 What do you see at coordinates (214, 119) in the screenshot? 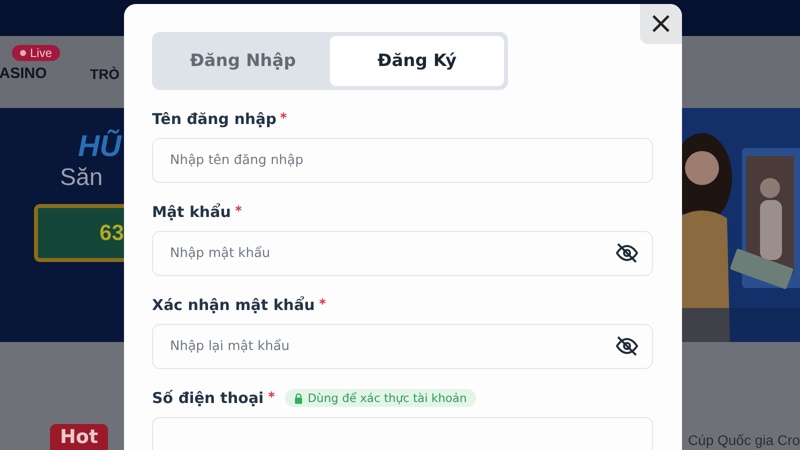
I see `field-label: Tên đăng nhập` at bounding box center [214, 119].